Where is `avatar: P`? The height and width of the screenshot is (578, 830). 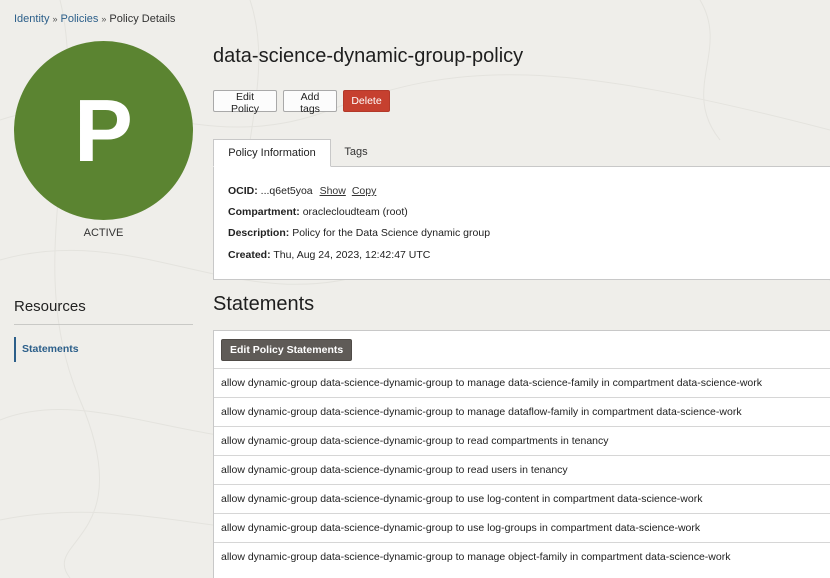
avatar: P is located at coordinates (103, 130).